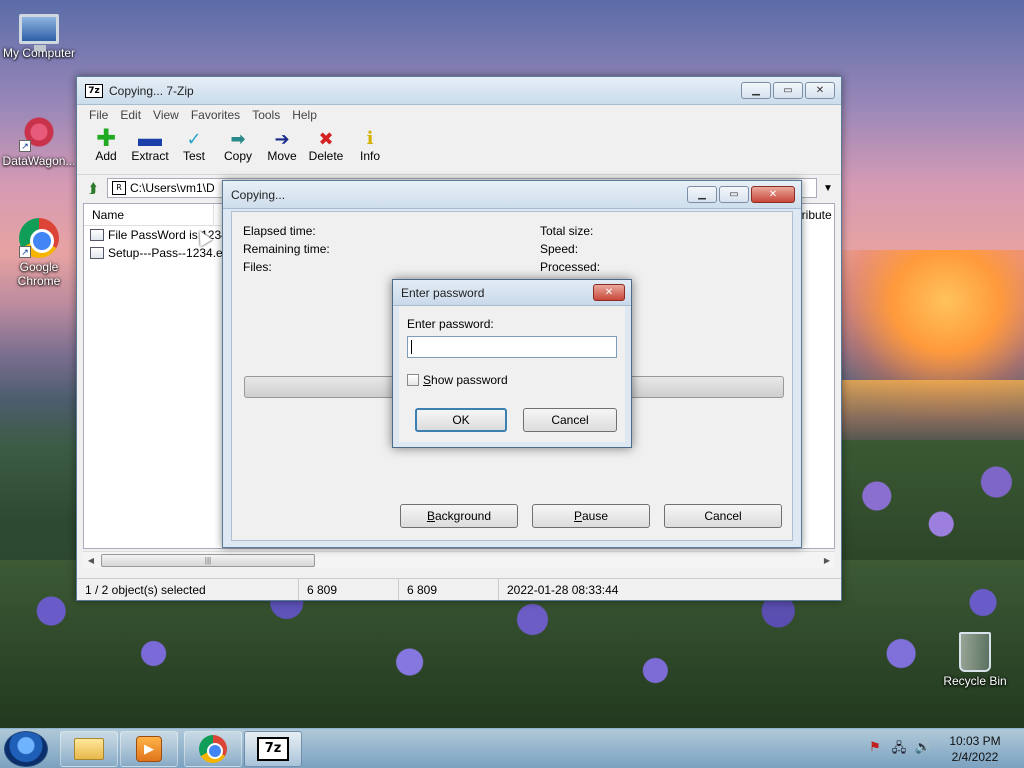  I want to click on desktop-icon-google-chrome: ↗ Google Chrome, so click(39, 253).